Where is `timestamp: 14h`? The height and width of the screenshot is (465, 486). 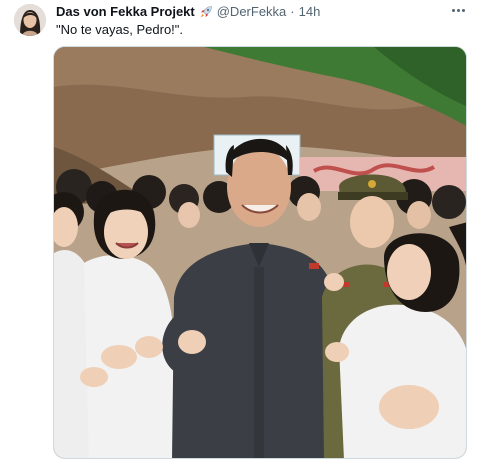 timestamp: 14h is located at coordinates (310, 12).